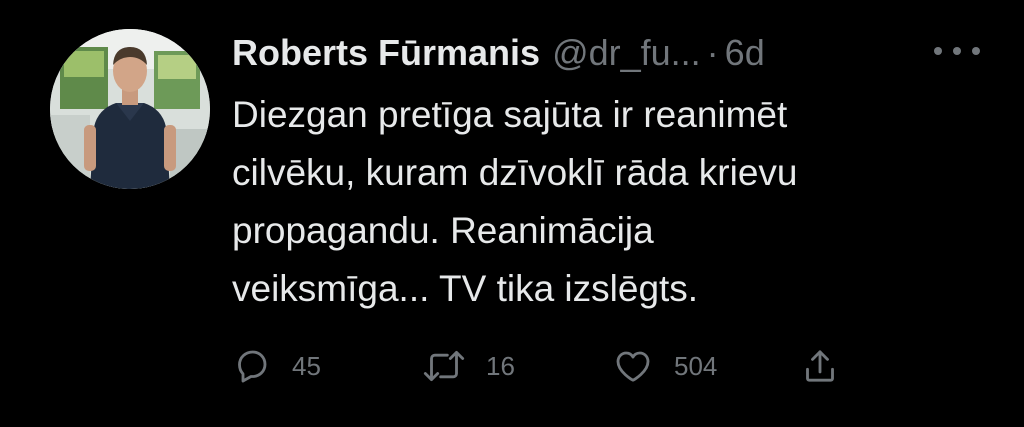  Describe the element at coordinates (306, 365) in the screenshot. I see `reply-count: 45` at that location.